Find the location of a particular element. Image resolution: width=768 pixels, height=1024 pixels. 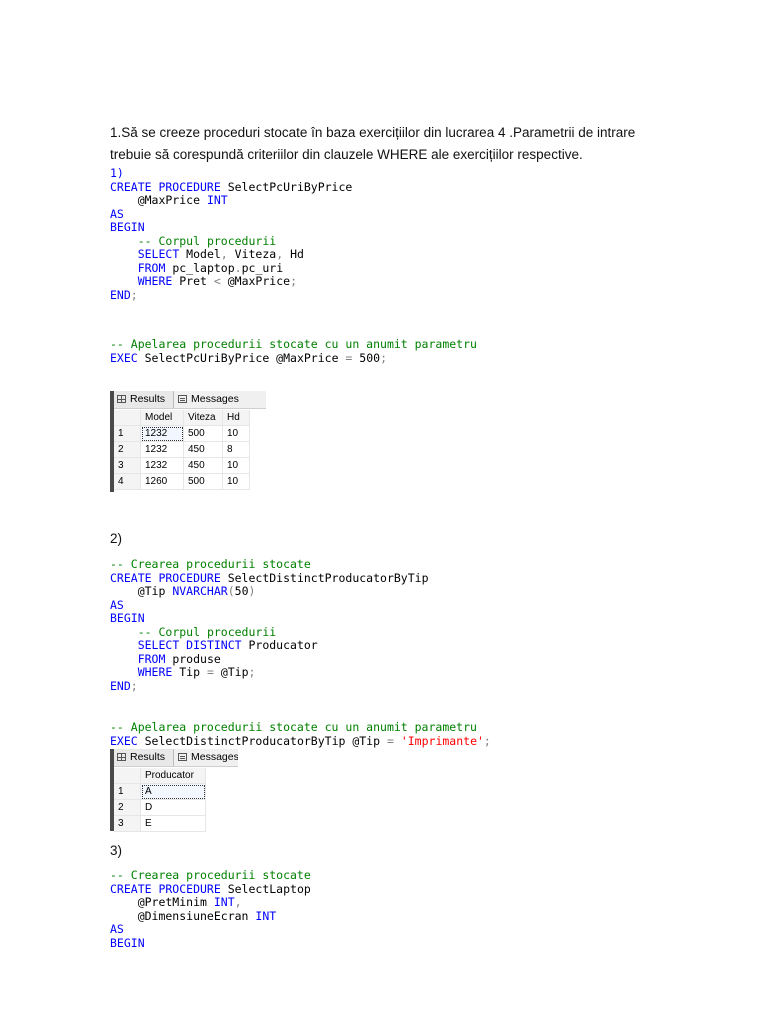

column-header-viteza: Viteza is located at coordinates (203, 418).